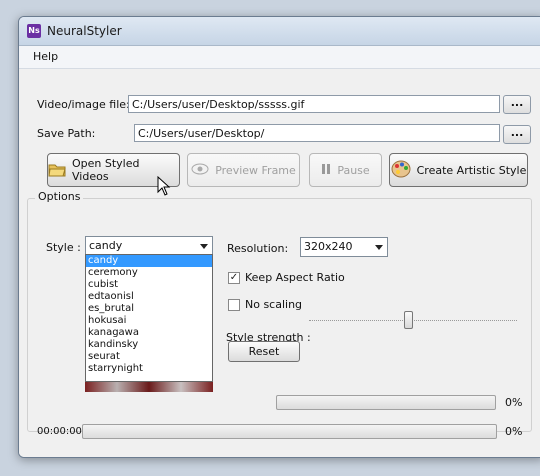  I want to click on no-scaling-label: No scaling, so click(274, 304).